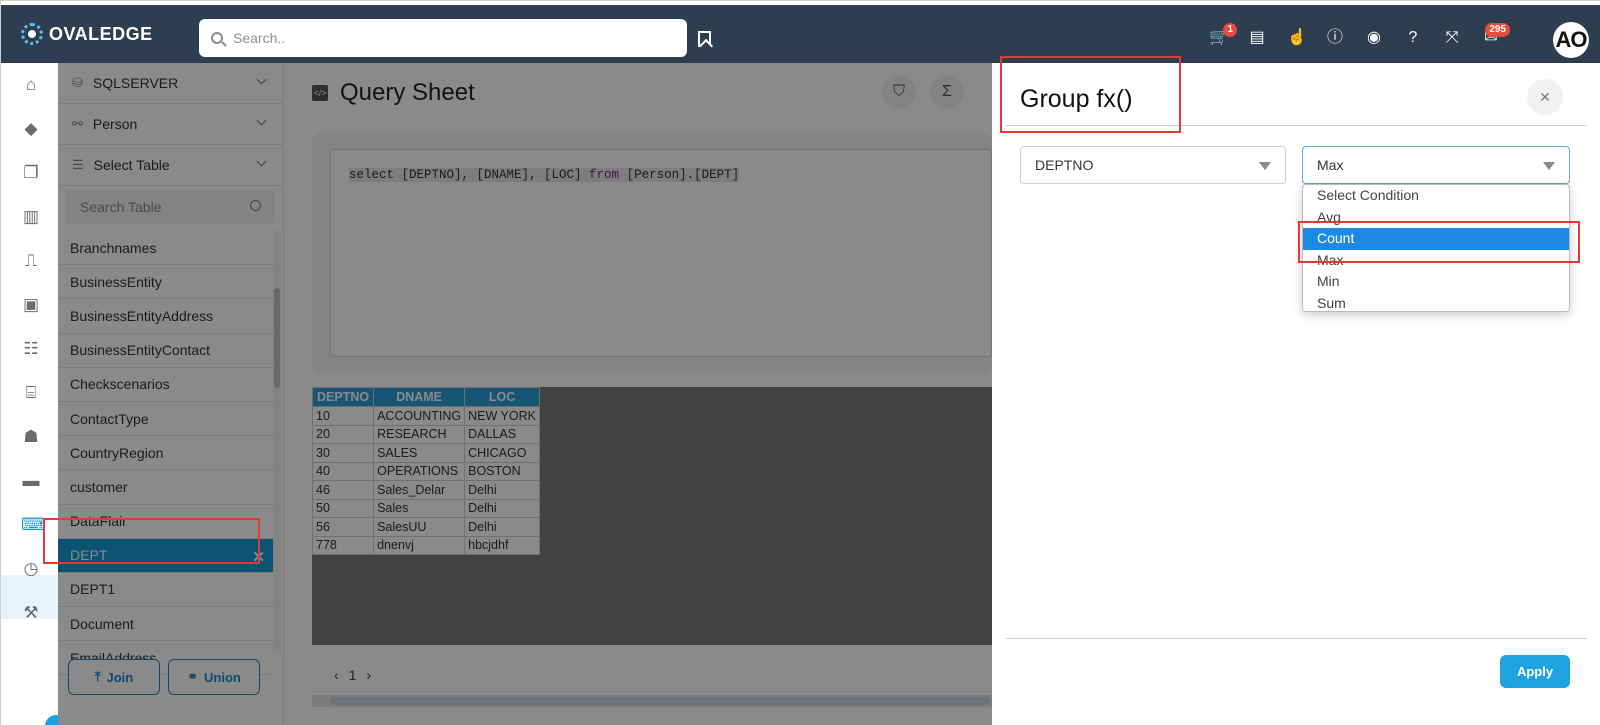 The image size is (1600, 725). I want to click on annotation-box-dept, so click(151, 541).